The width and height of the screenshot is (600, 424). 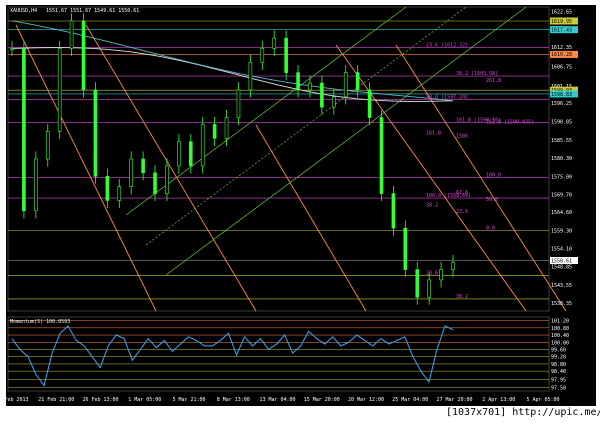 I want to click on fib-level-label: 50.0, so click(x=492, y=200).